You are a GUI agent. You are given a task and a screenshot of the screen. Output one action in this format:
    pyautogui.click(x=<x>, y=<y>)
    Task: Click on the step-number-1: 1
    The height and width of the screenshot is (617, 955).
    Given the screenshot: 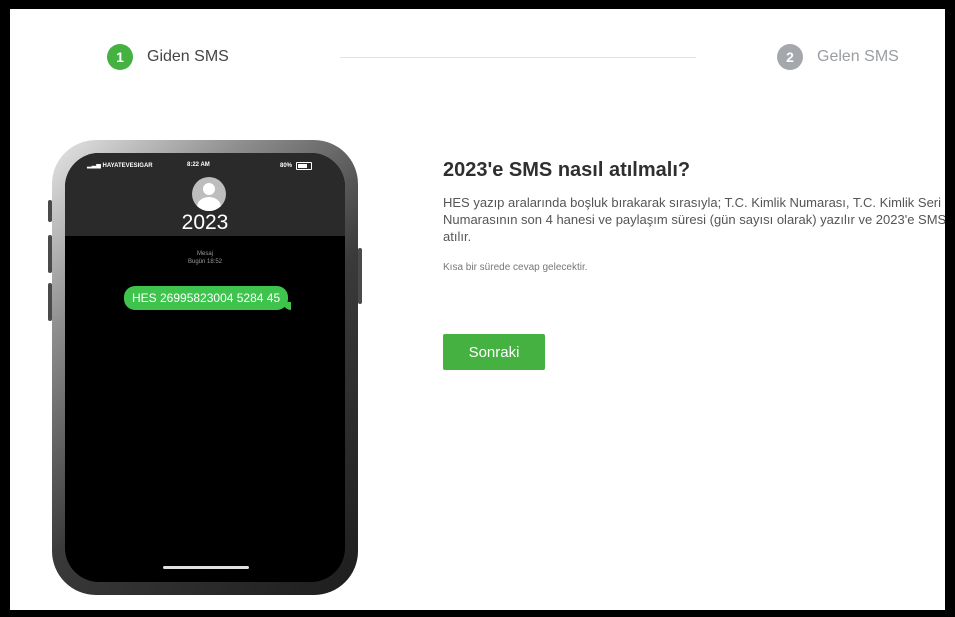 What is the action you would take?
    pyautogui.click(x=120, y=57)
    